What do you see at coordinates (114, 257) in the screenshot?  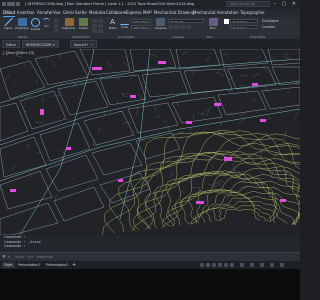 I see `command-input` at bounding box center [114, 257].